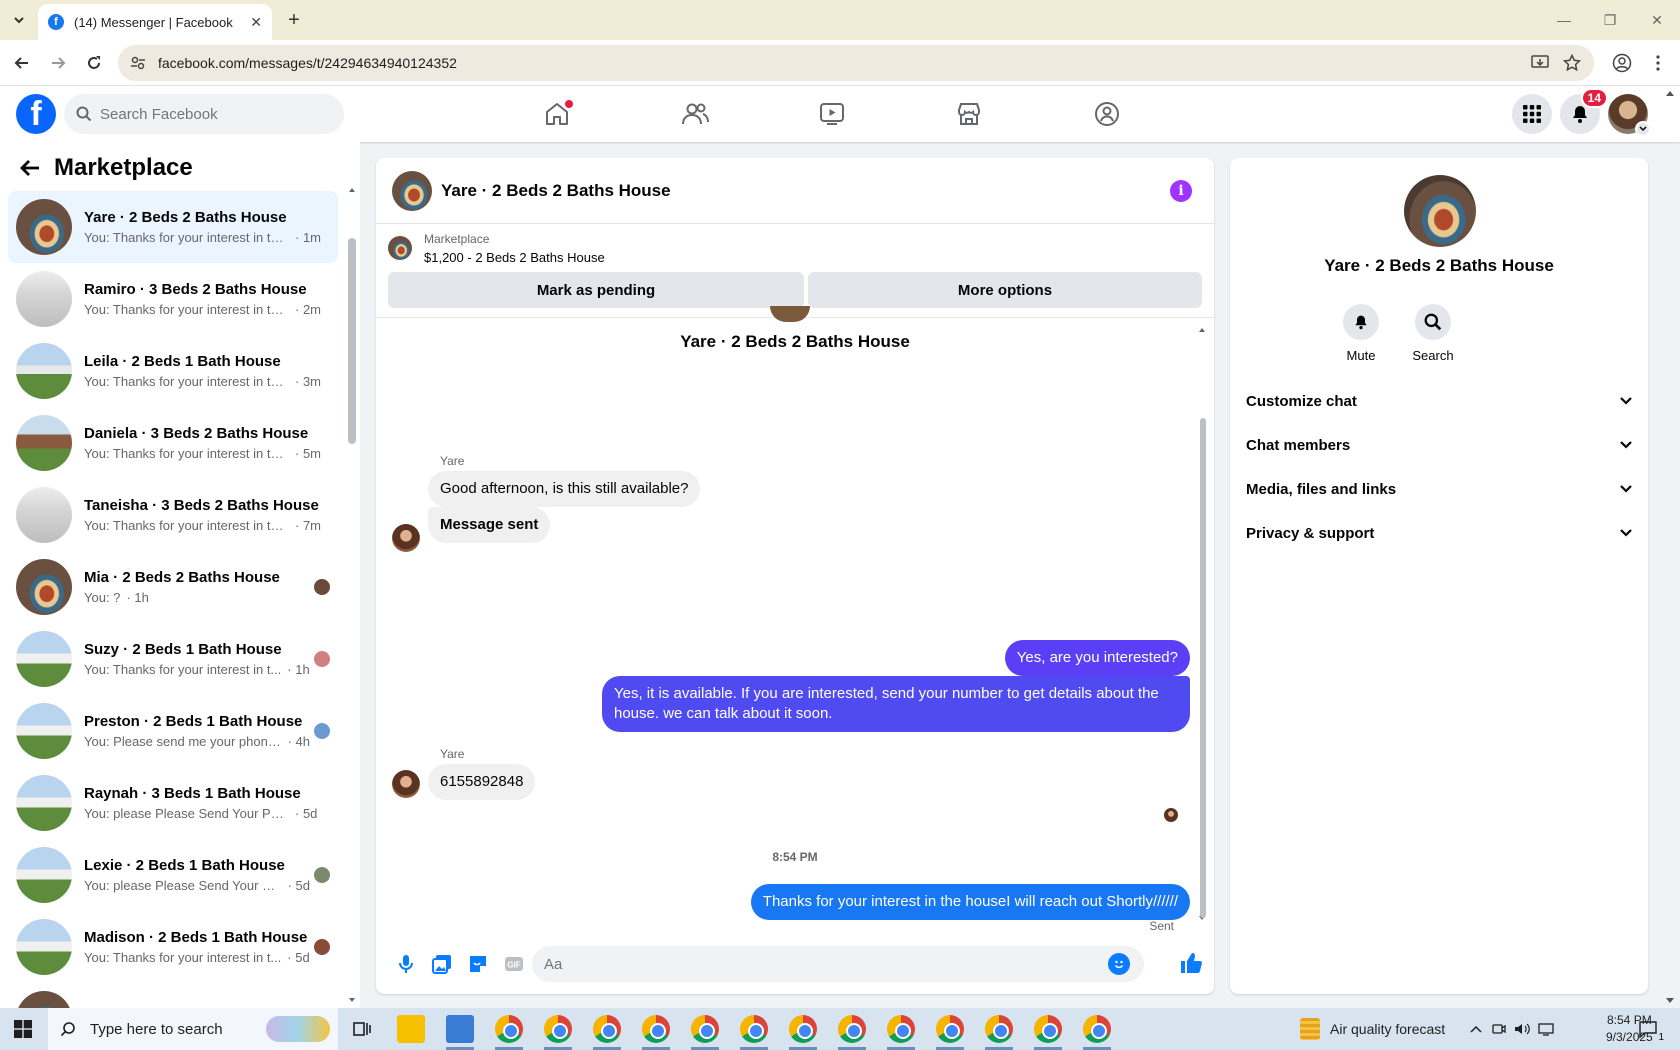  I want to click on browser-menu-icon, so click(1658, 63).